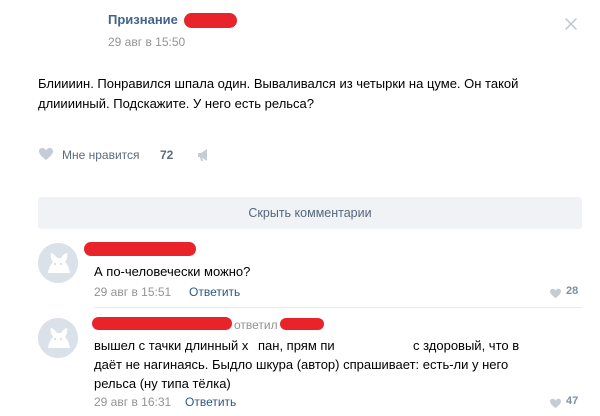 The height and width of the screenshot is (416, 600). I want to click on comment-like-count: 28, so click(572, 291).